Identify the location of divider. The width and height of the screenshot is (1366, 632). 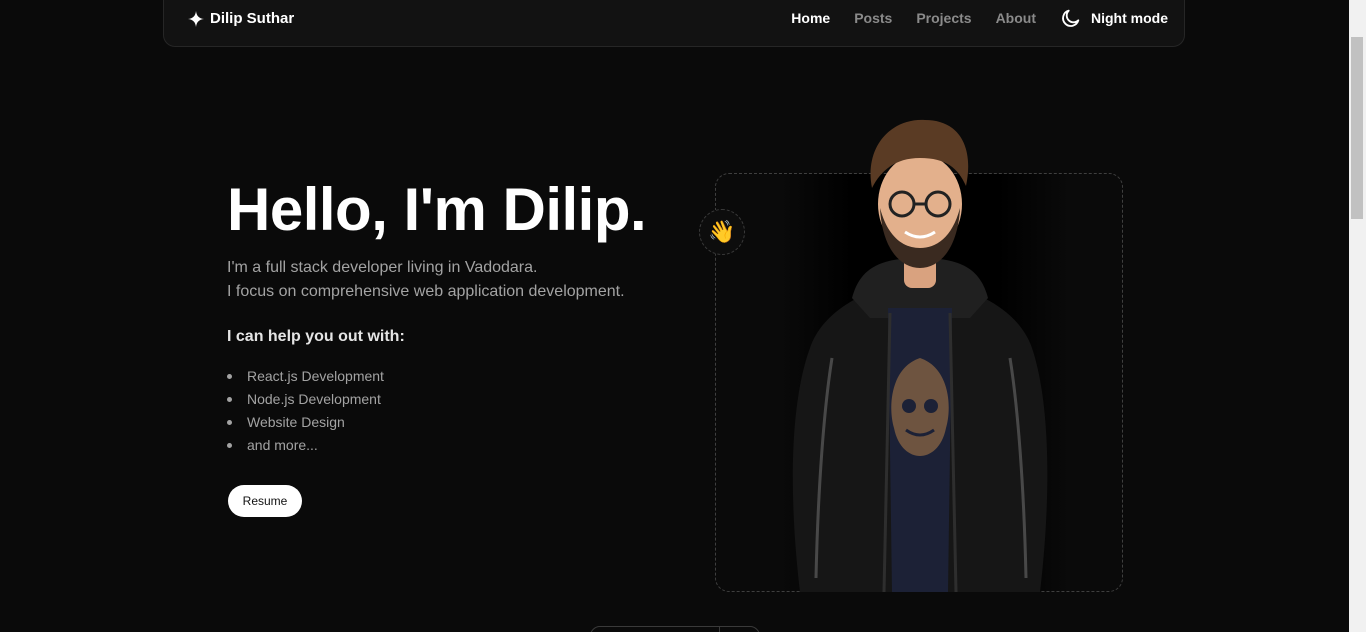
(719, 629).